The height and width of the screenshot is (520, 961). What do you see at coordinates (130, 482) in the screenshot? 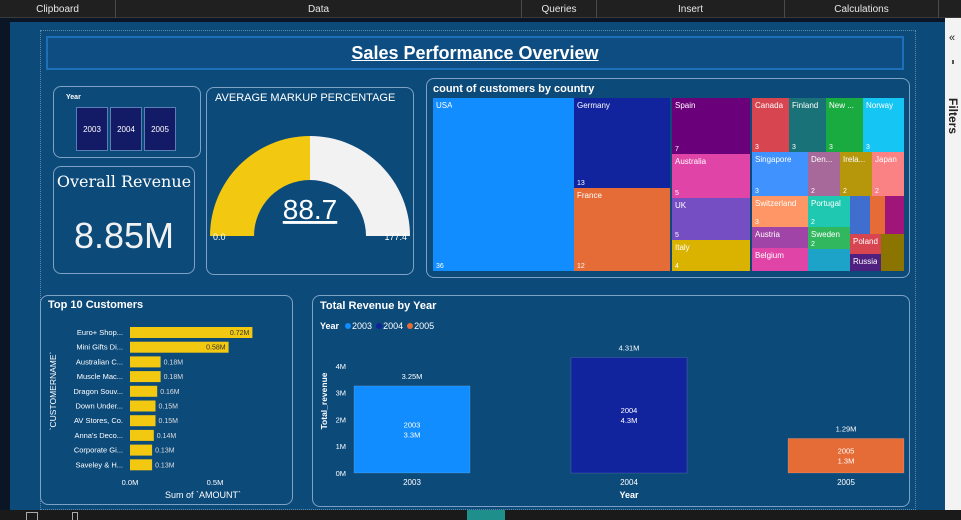
I see `x-tick-label: 0.0M` at bounding box center [130, 482].